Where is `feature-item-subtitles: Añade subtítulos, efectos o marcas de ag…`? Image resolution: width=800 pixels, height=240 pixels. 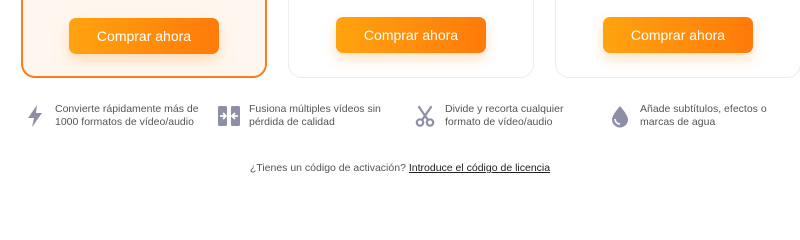
feature-item-subtitles: Añade subtítulos, efectos o marcas de ag… is located at coordinates (703, 116).